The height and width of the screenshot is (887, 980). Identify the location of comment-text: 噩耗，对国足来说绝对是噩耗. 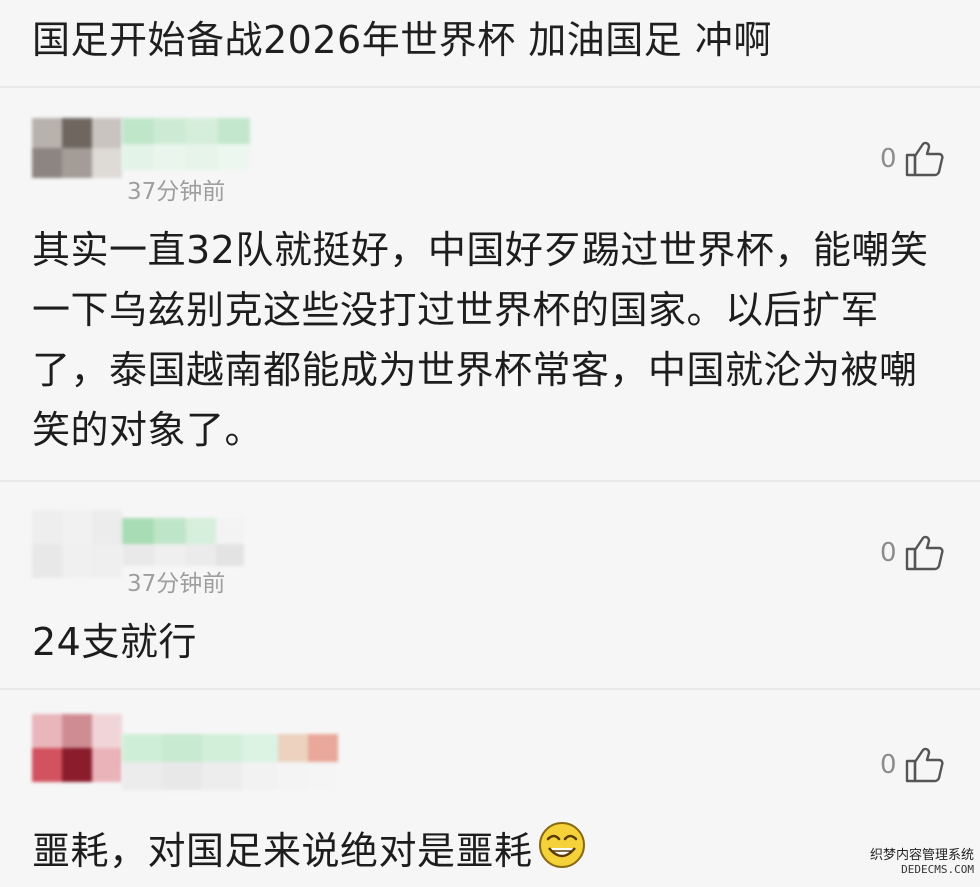
(282, 851).